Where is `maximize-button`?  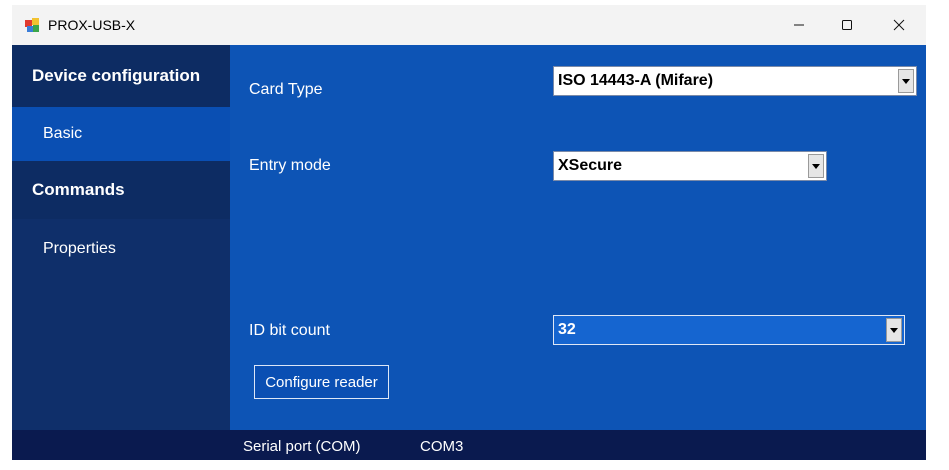
maximize-button is located at coordinates (847, 25).